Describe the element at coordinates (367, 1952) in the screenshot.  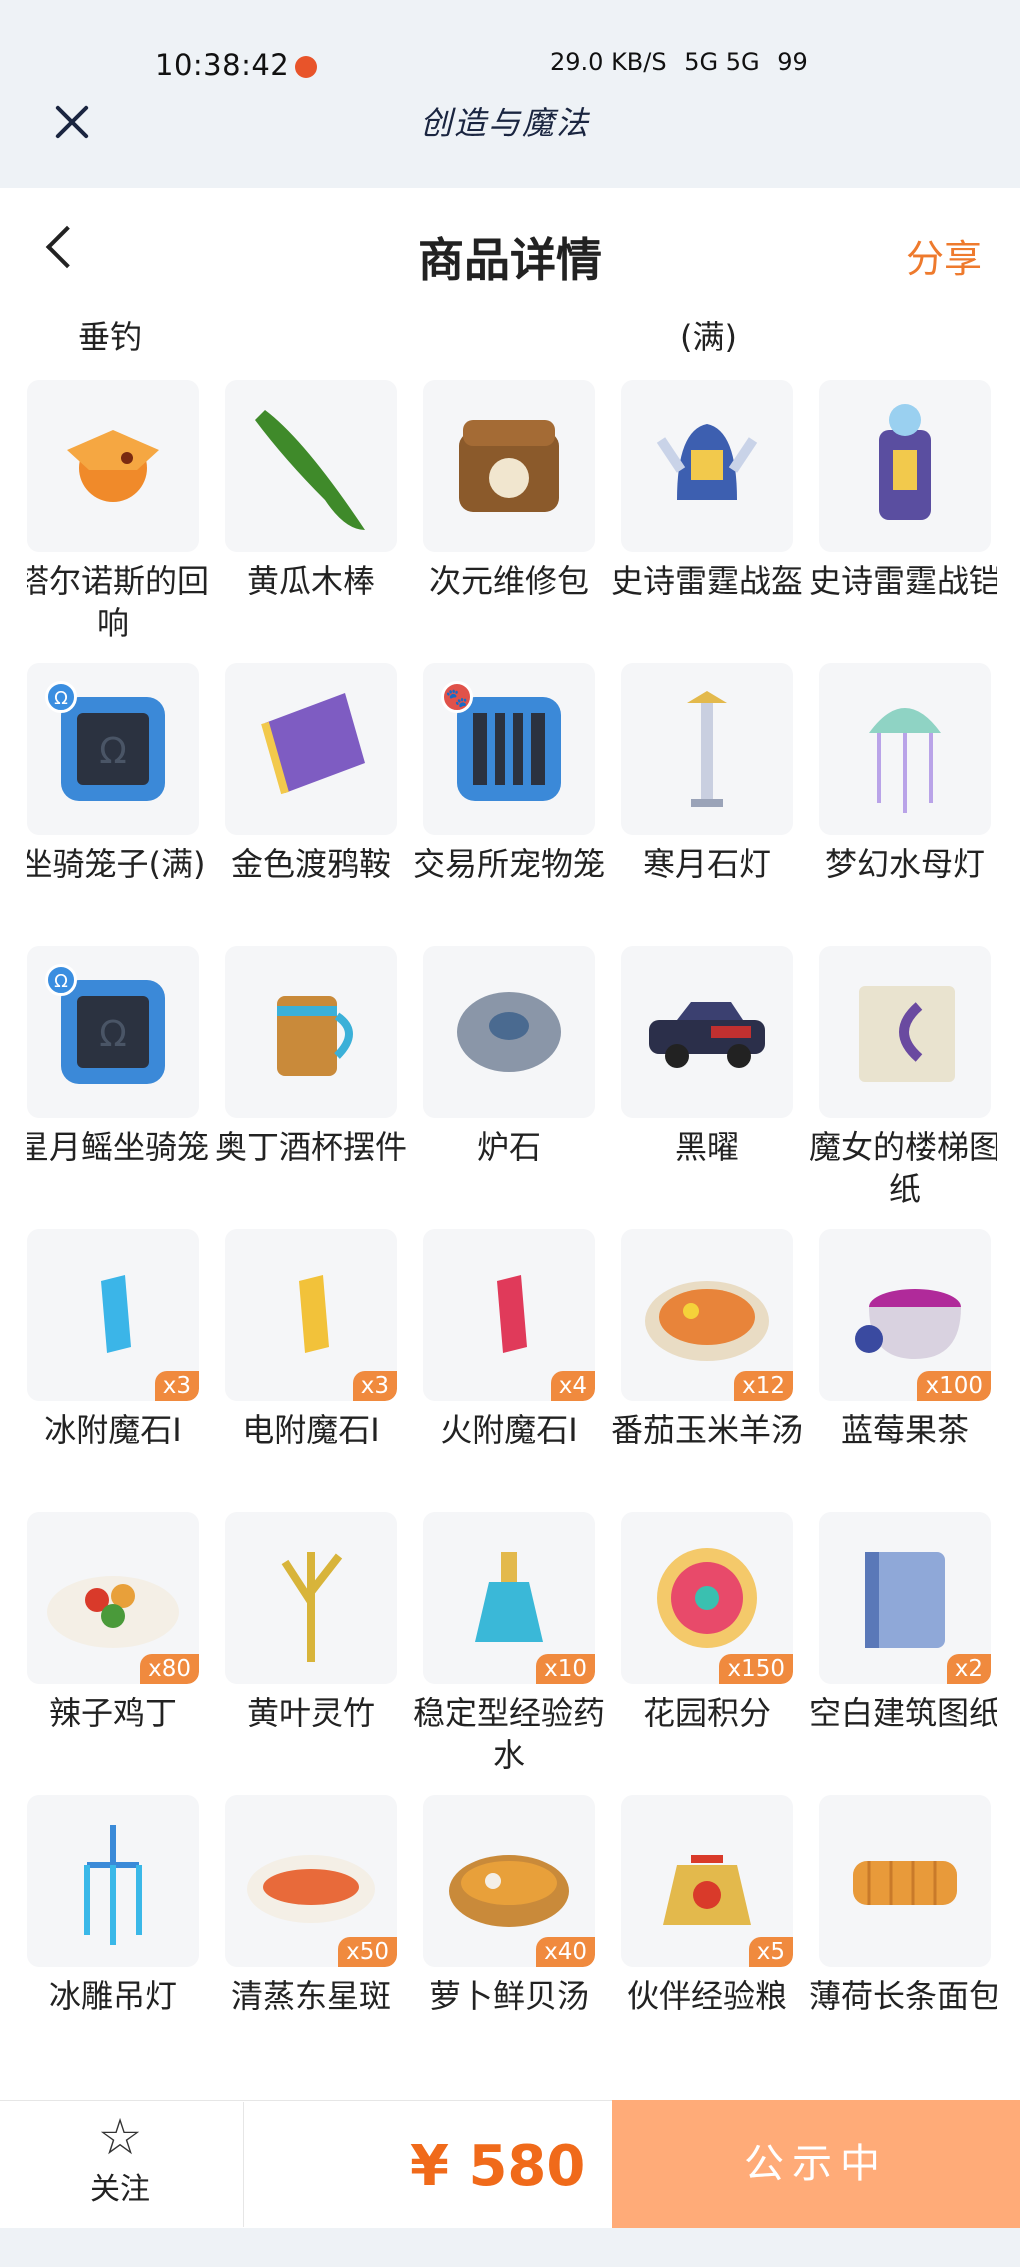
I see `quantity-badge: x50` at that location.